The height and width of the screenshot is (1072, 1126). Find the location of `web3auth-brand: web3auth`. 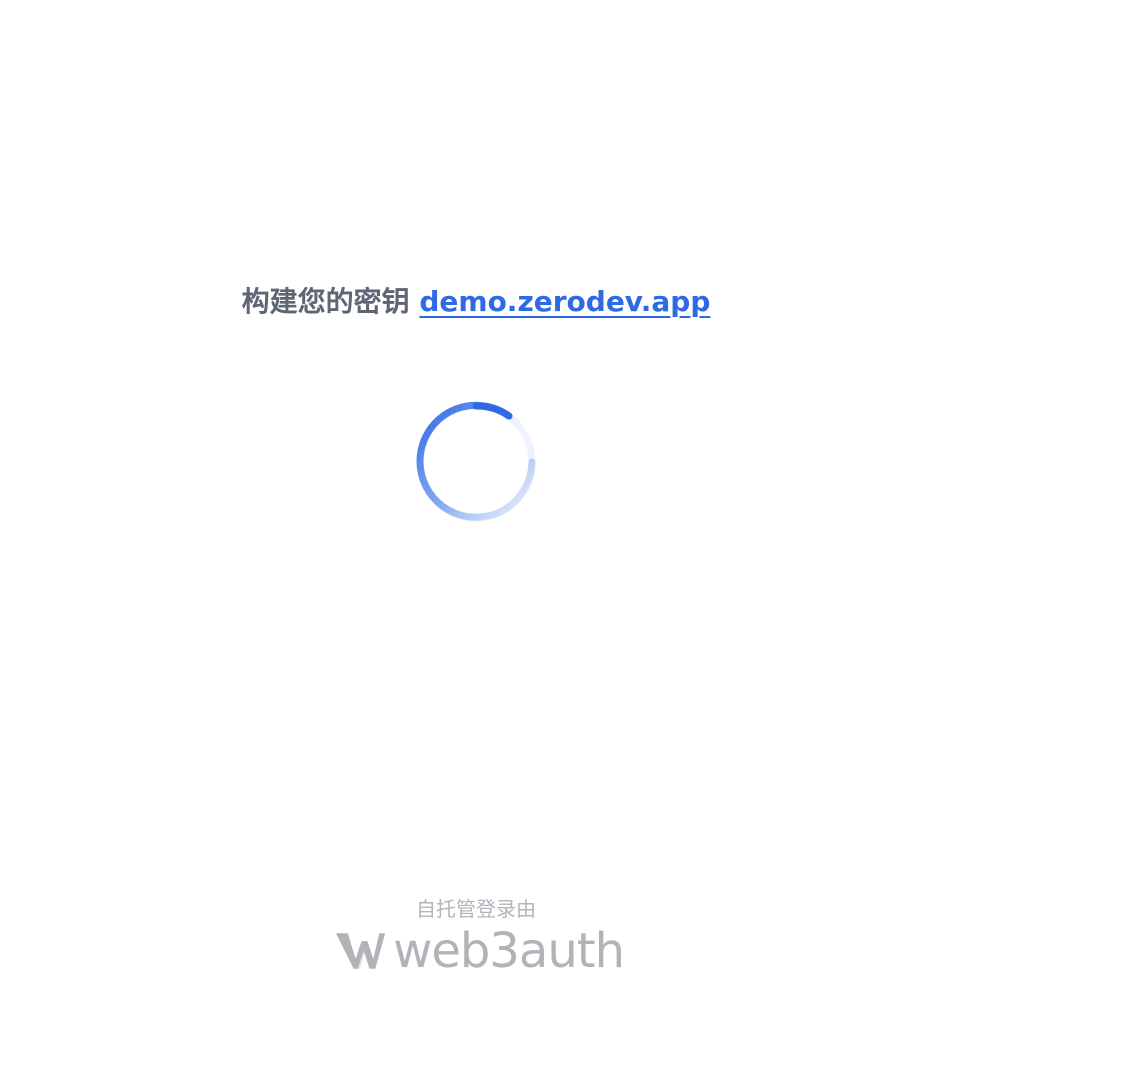

web3auth-brand: web3auth is located at coordinates (479, 951).